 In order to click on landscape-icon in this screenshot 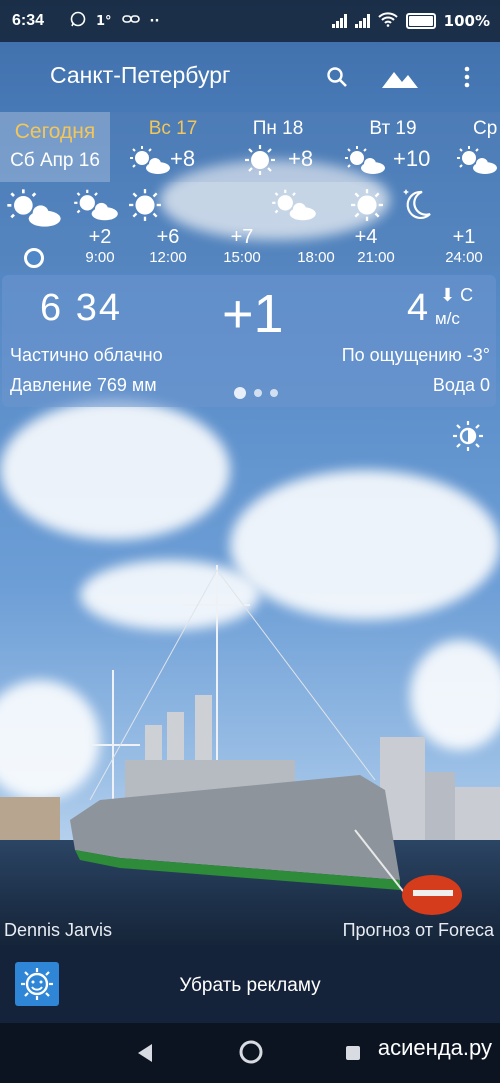, I will do `click(400, 77)`.